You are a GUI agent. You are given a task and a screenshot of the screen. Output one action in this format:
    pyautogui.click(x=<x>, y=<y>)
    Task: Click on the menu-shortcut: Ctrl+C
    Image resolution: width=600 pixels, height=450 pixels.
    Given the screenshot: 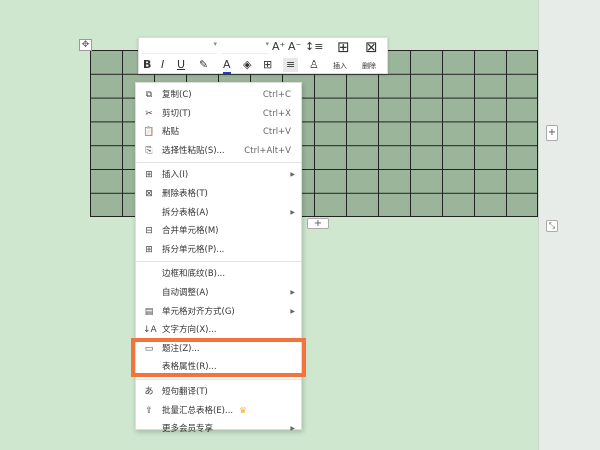 What is the action you would take?
    pyautogui.click(x=276, y=95)
    